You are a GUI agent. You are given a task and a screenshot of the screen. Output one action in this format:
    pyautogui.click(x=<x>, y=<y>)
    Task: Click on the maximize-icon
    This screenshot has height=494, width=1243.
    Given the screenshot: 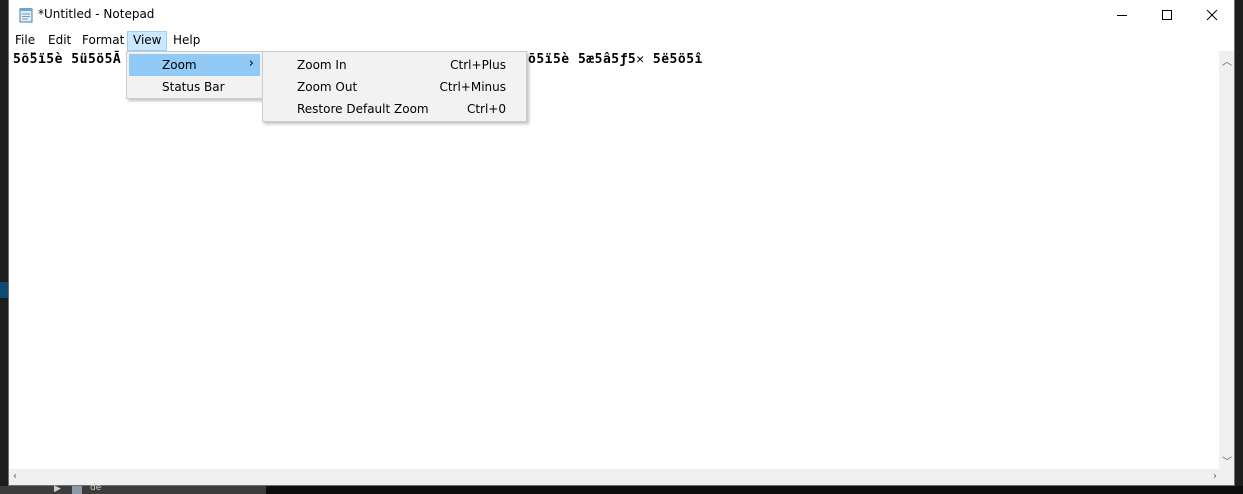 What is the action you would take?
    pyautogui.click(x=1167, y=15)
    